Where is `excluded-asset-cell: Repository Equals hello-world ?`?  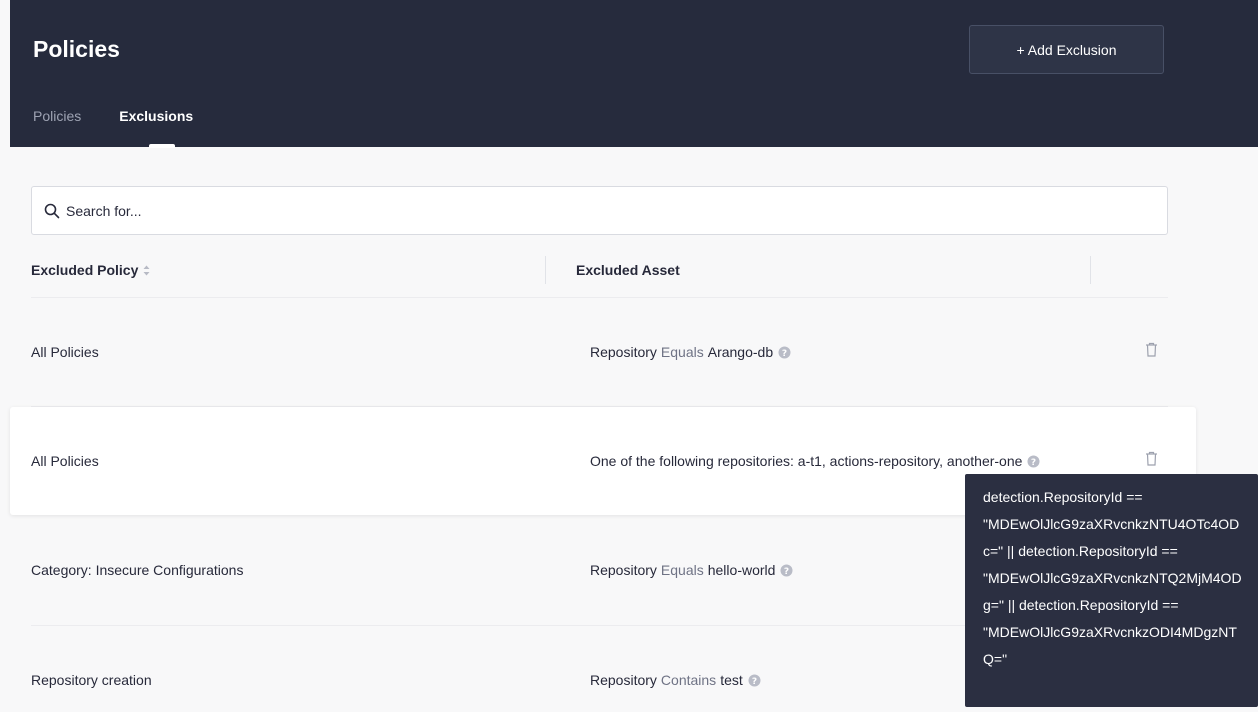 excluded-asset-cell: Repository Equals hello-world ? is located at coordinates (691, 570).